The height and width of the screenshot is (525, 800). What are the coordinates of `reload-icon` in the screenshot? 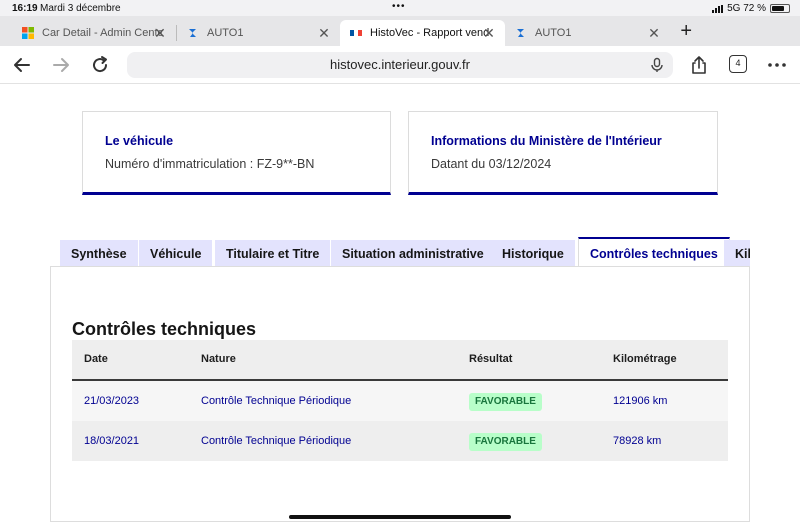 It's located at (100, 65).